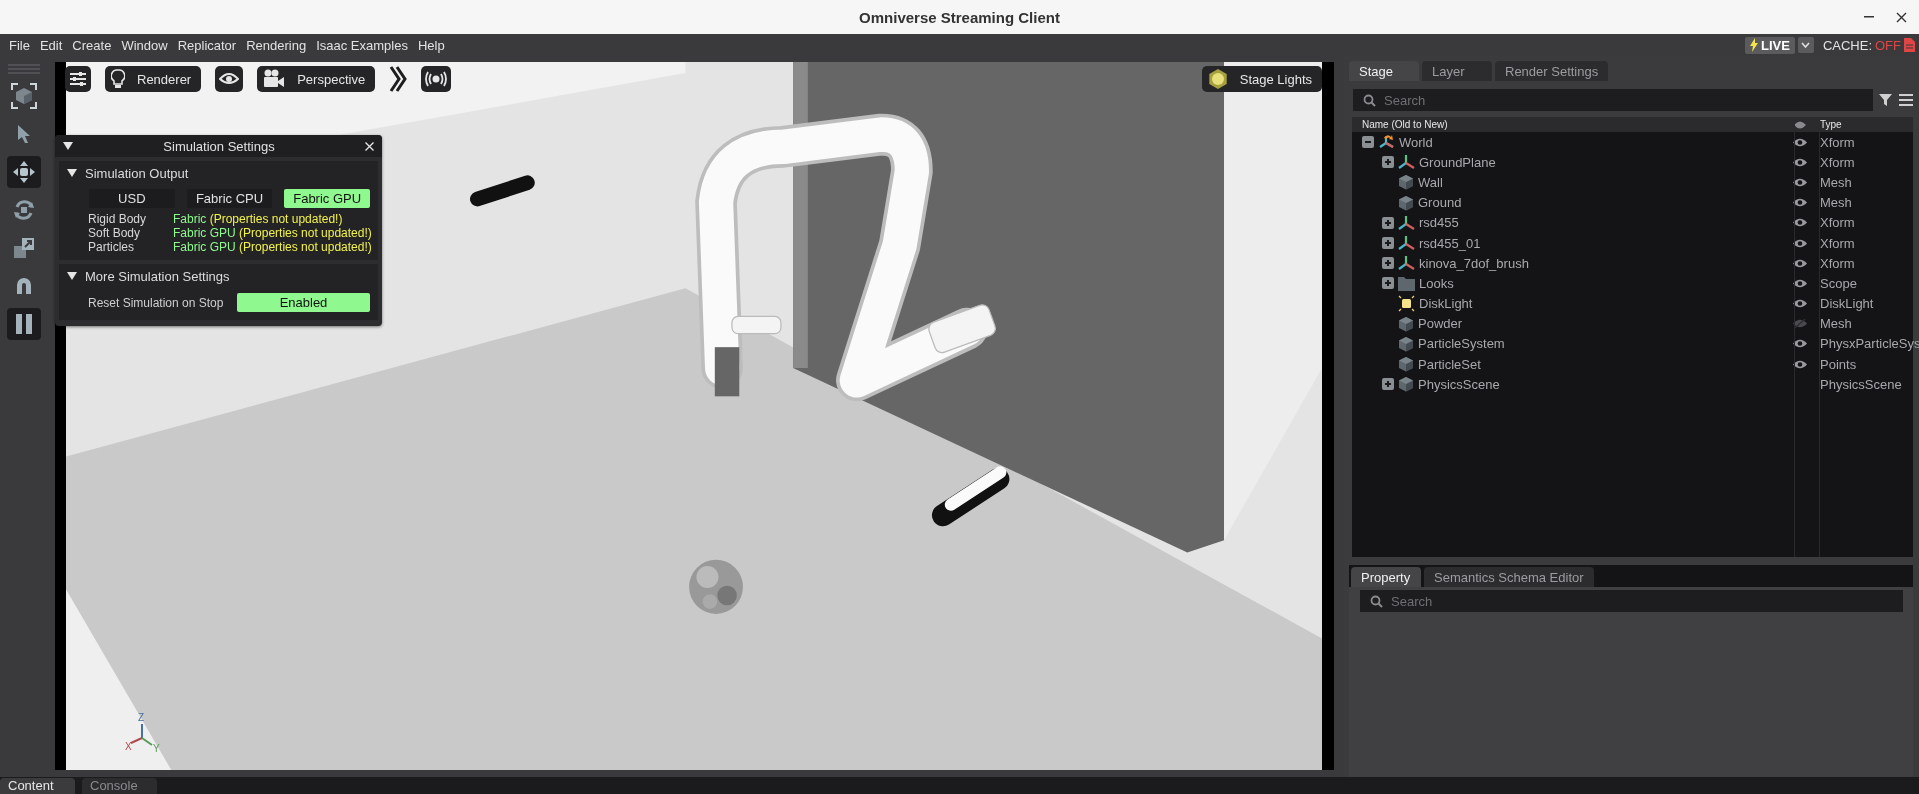 This screenshot has width=1919, height=794. I want to click on menu-item: Help, so click(431, 45).